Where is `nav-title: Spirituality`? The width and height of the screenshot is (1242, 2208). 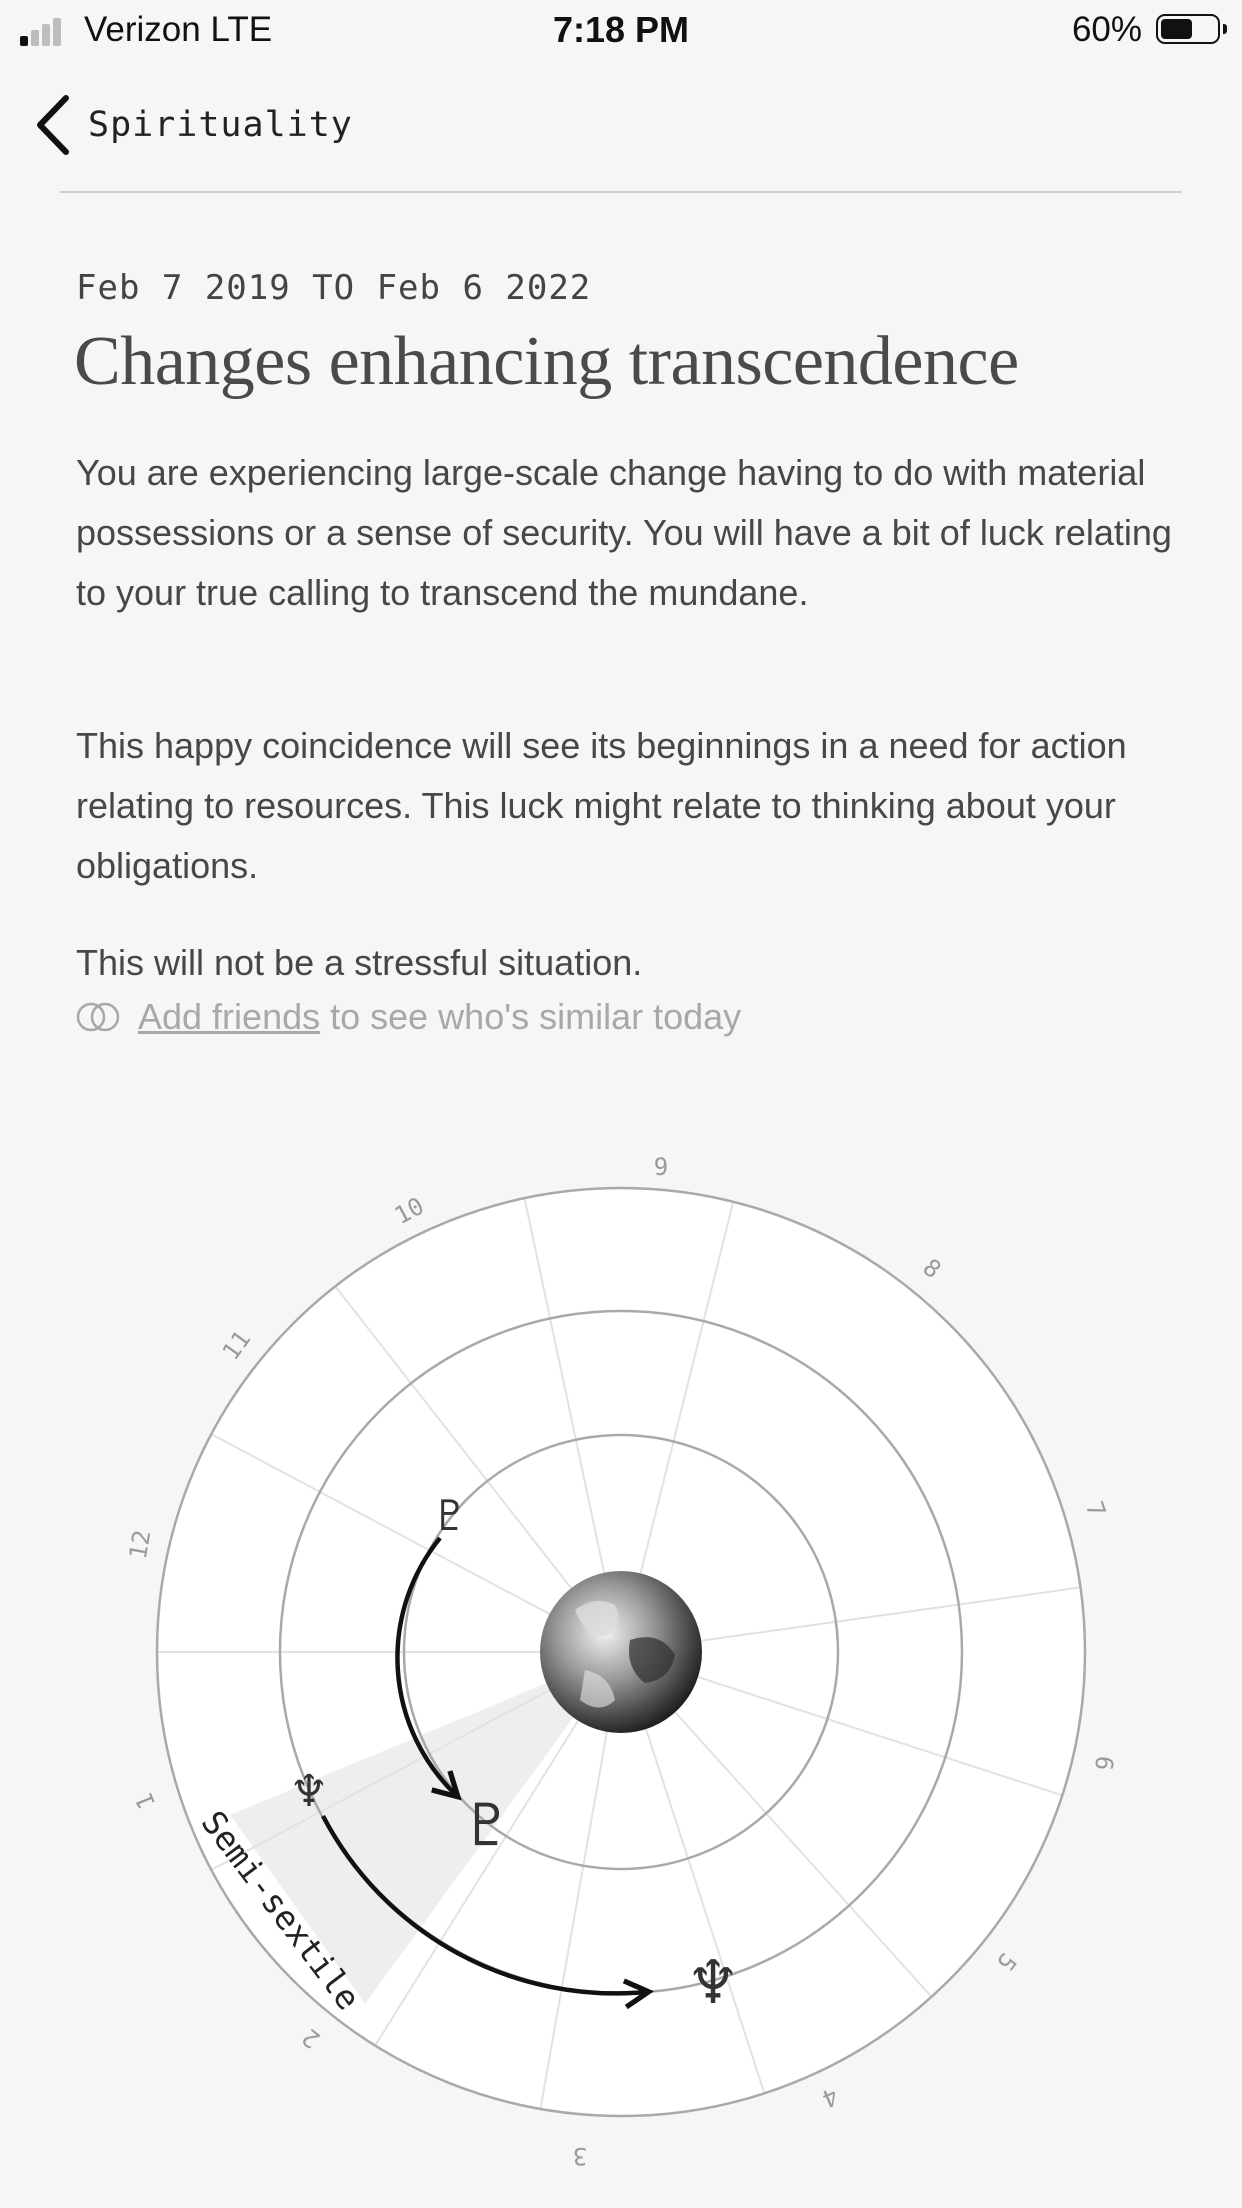 nav-title: Spirituality is located at coordinates (220, 125).